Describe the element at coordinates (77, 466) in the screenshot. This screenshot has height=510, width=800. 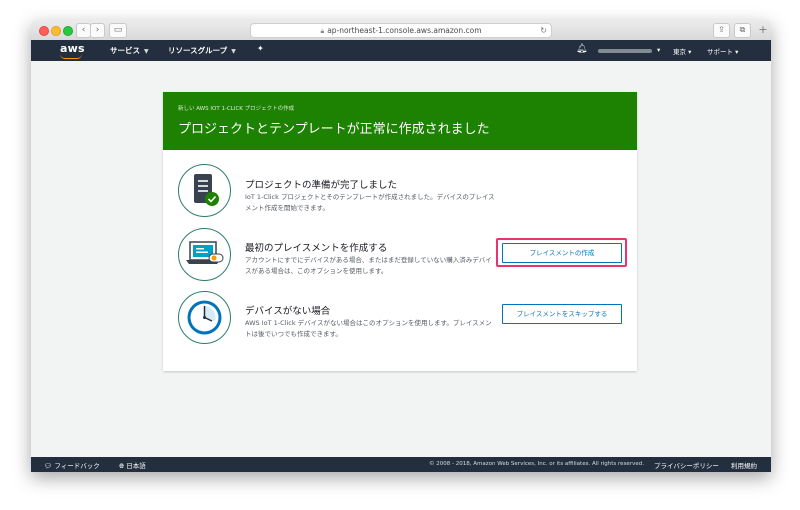
I see `feedback-label: フィードバック` at that location.